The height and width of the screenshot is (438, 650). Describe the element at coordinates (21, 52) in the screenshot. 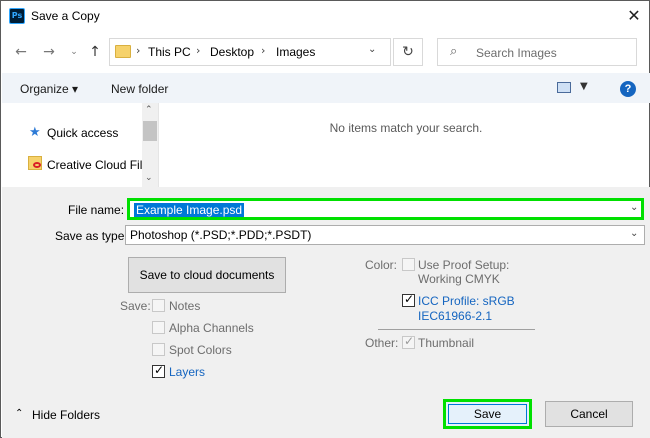

I see `back-arrow-icon: ←` at that location.